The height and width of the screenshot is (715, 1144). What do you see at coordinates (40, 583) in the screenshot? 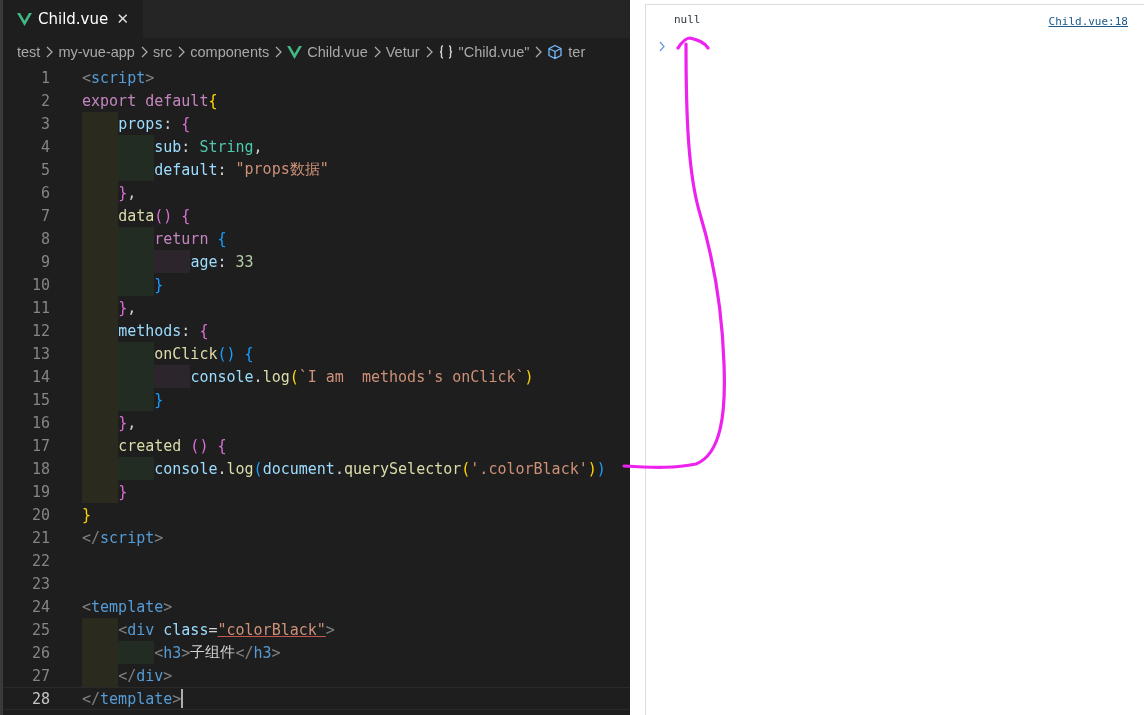
I see `line-number: 23` at bounding box center [40, 583].